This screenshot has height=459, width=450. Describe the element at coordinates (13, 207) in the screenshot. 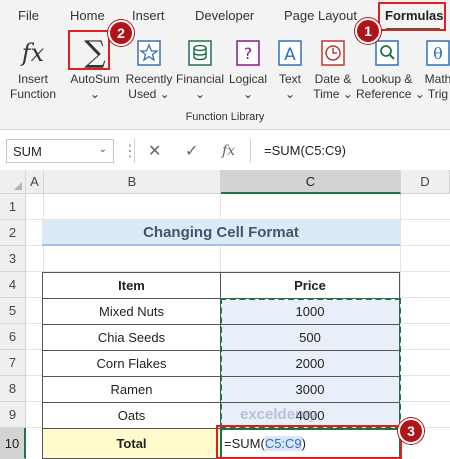

I see `row-header-1: 1` at that location.